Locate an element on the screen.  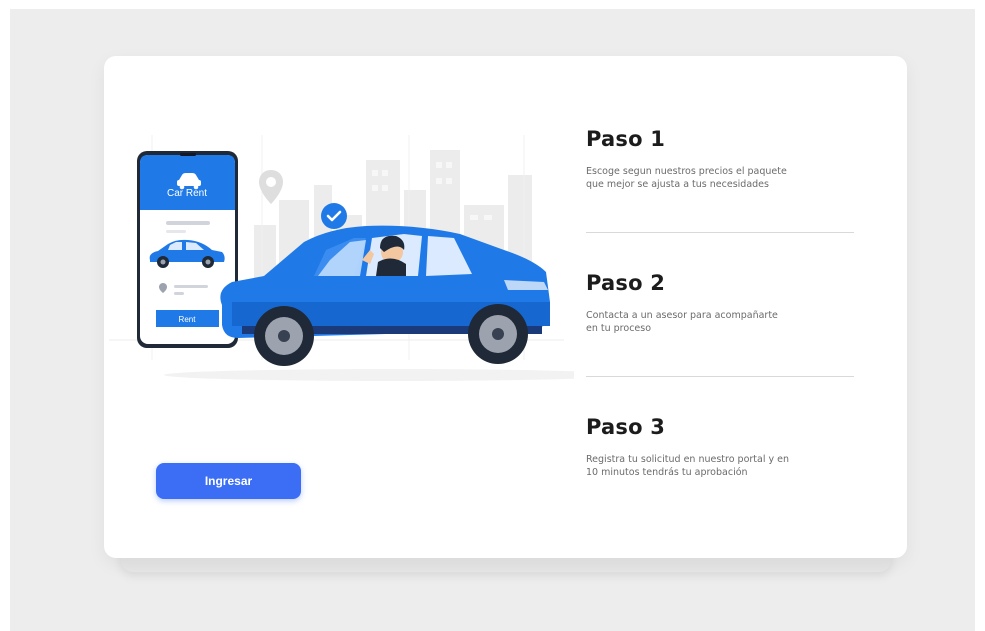
step-2-title: Paso 2 is located at coordinates (626, 283).